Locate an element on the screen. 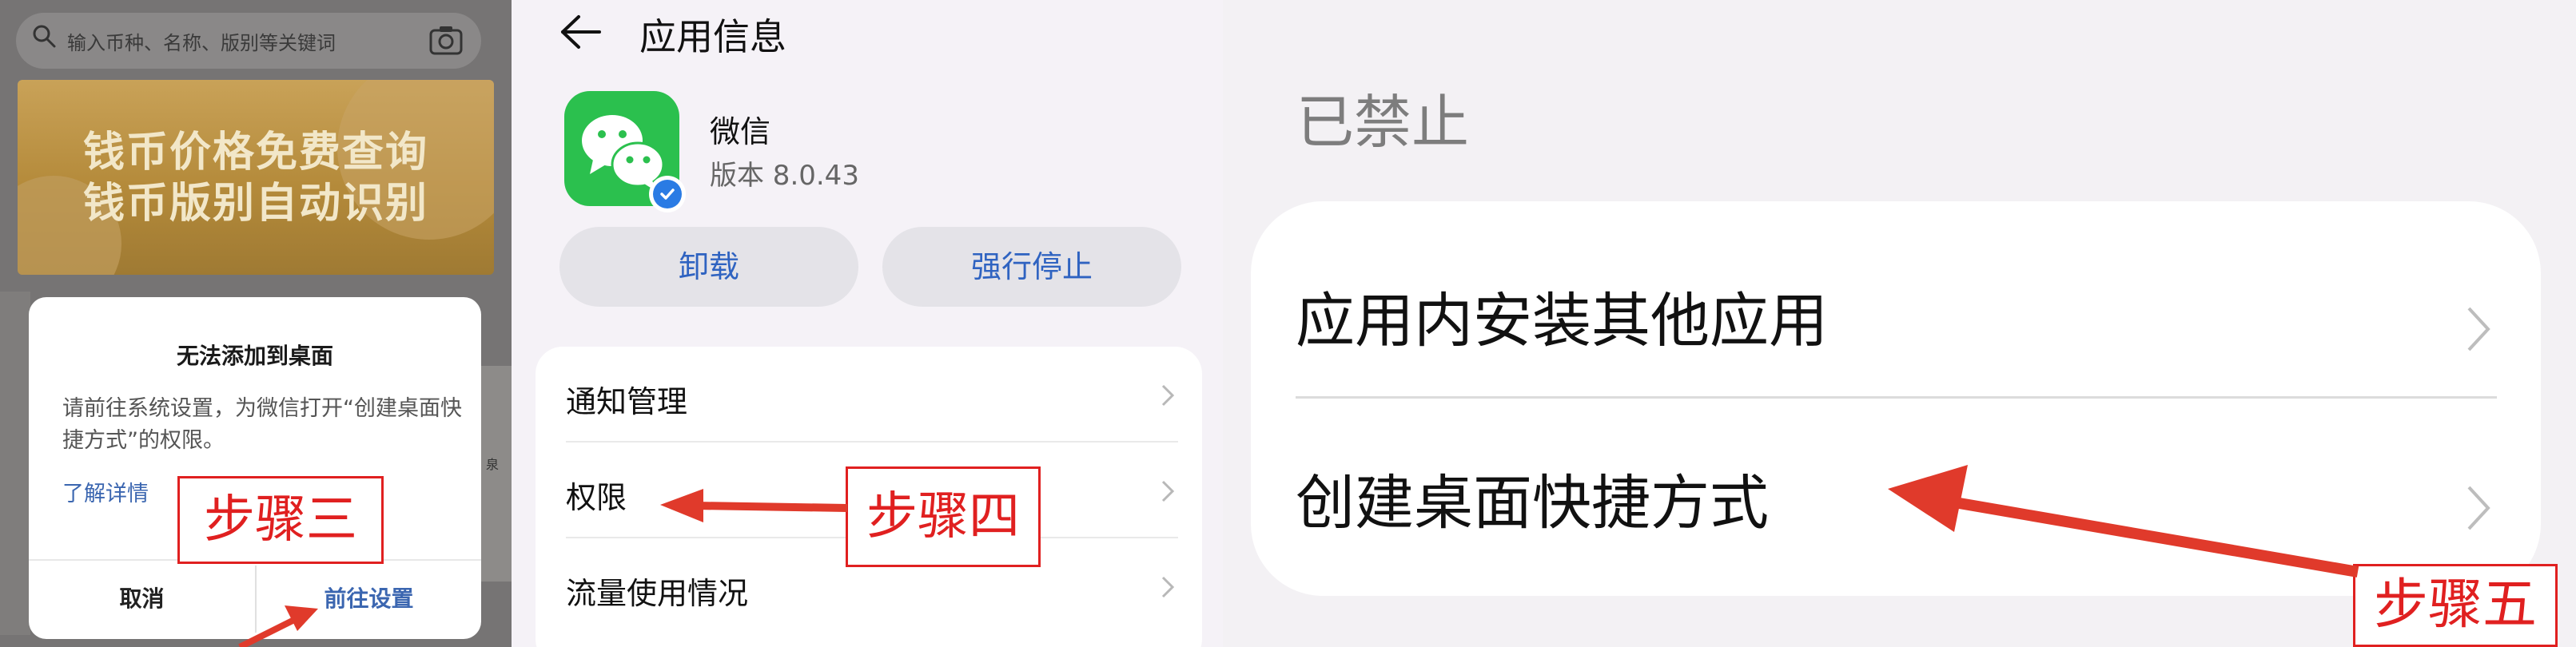  dialog-title: 无法添加到桌面 is located at coordinates (254, 356).